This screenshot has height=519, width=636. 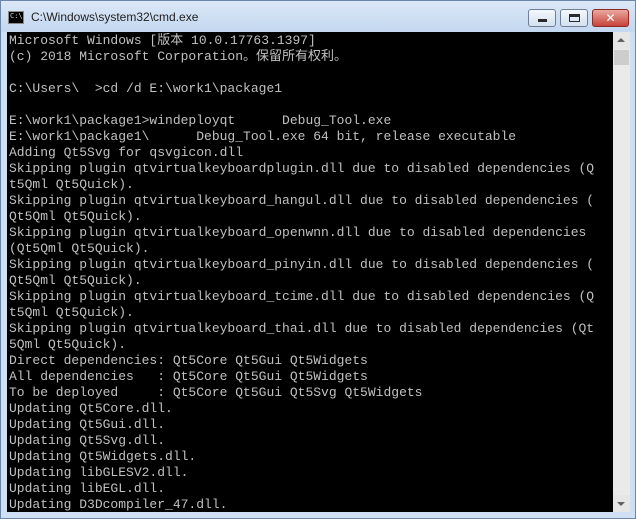 What do you see at coordinates (621, 272) in the screenshot?
I see `vertical-scrollbar` at bounding box center [621, 272].